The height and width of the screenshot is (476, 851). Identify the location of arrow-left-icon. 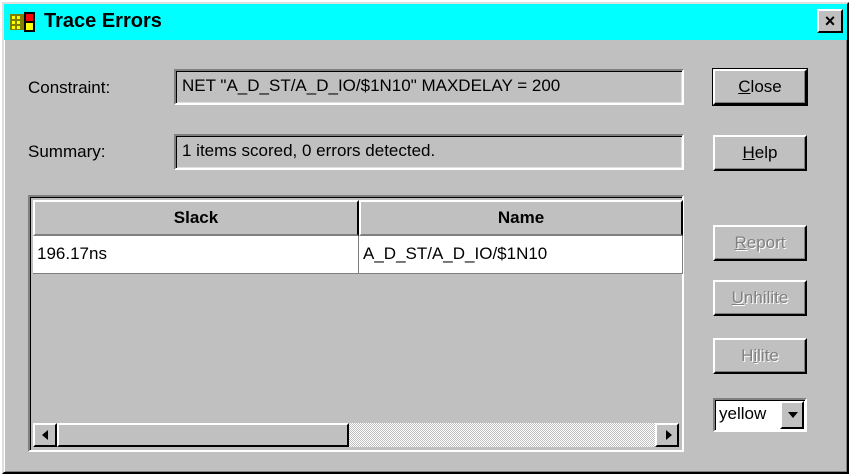
(45, 435).